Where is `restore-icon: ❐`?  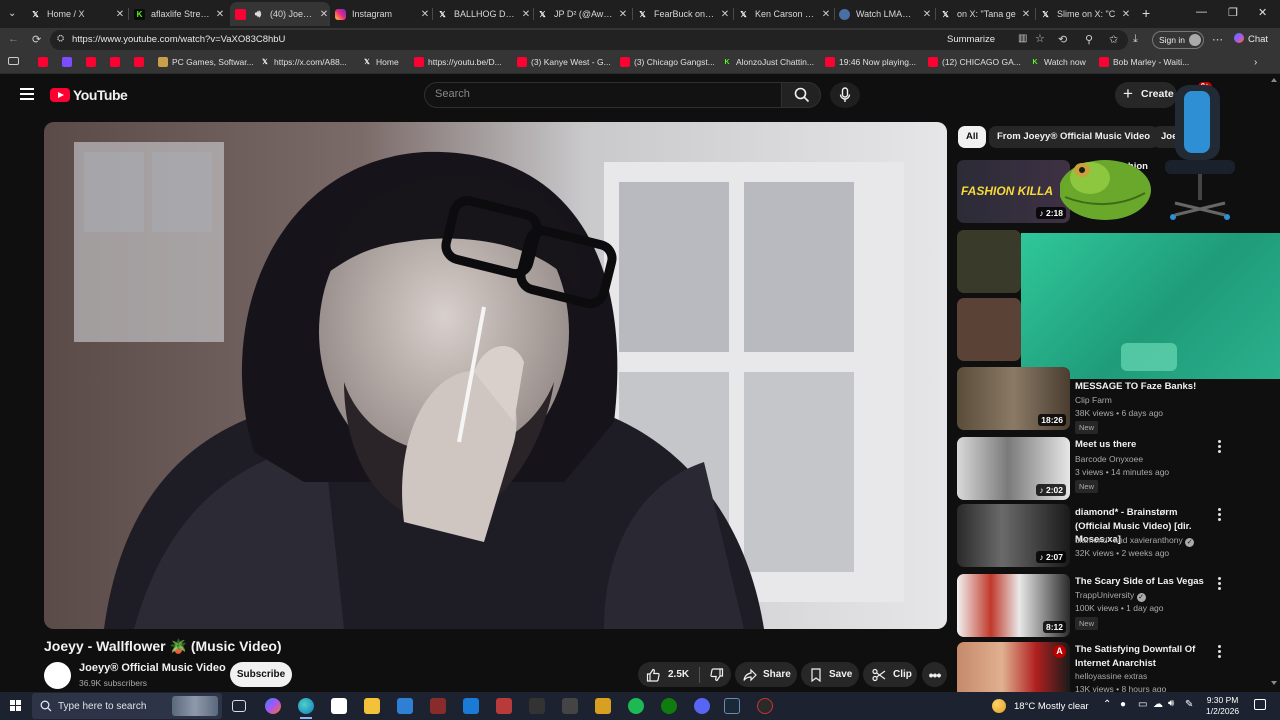 restore-icon: ❐ is located at coordinates (1233, 12).